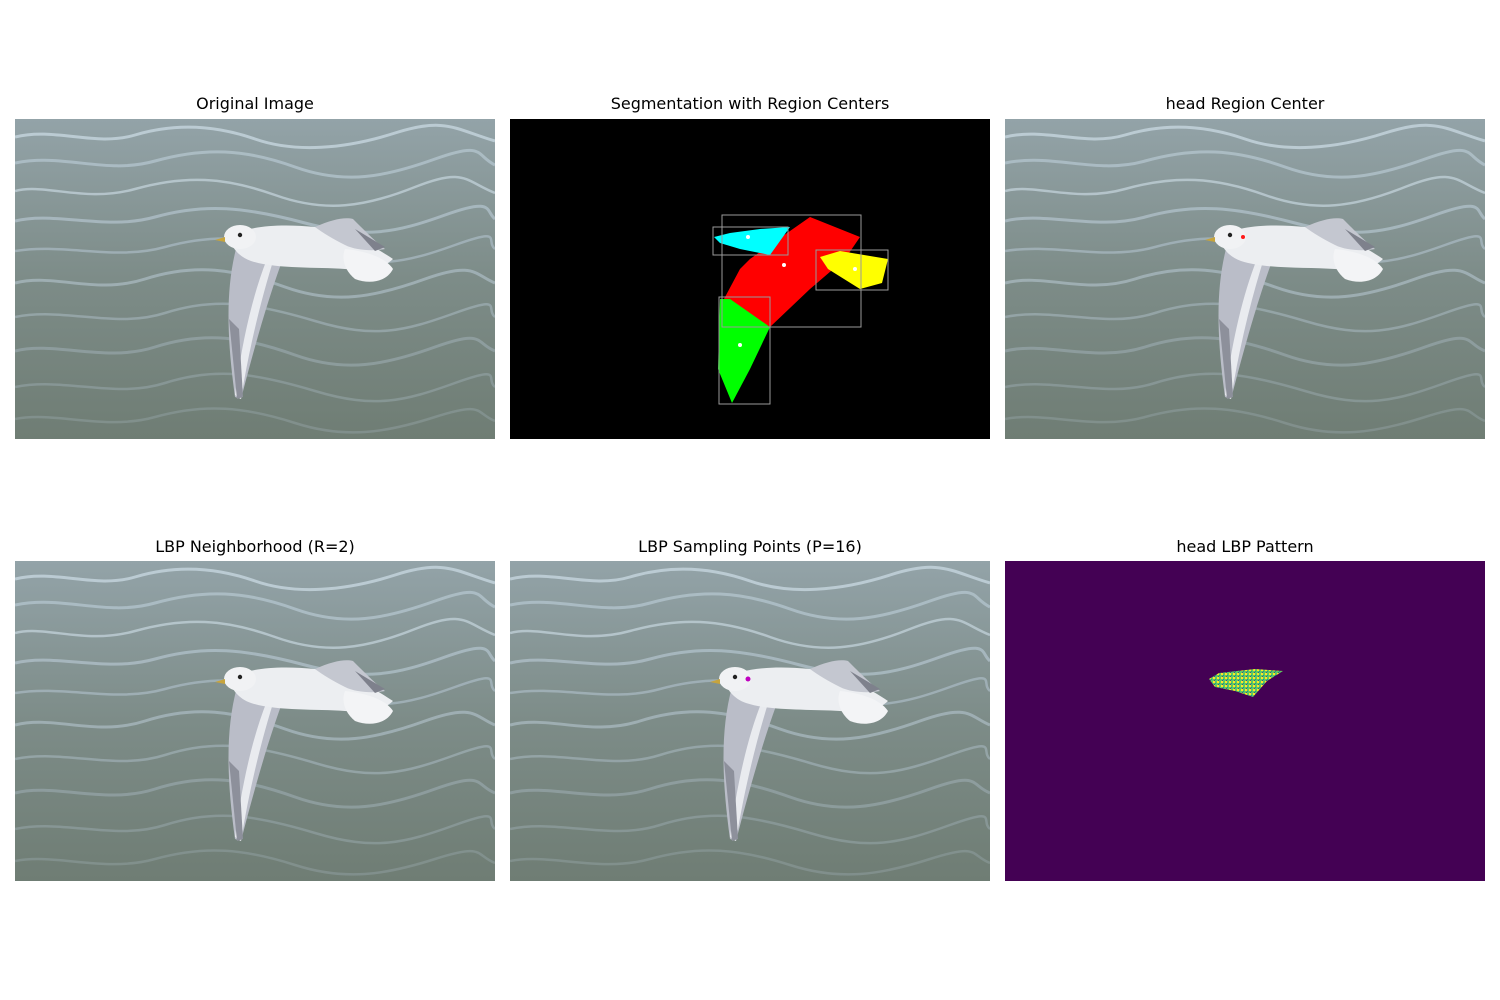 This screenshot has height=1000, width=1500. I want to click on lbp-sampling-image, so click(750, 721).